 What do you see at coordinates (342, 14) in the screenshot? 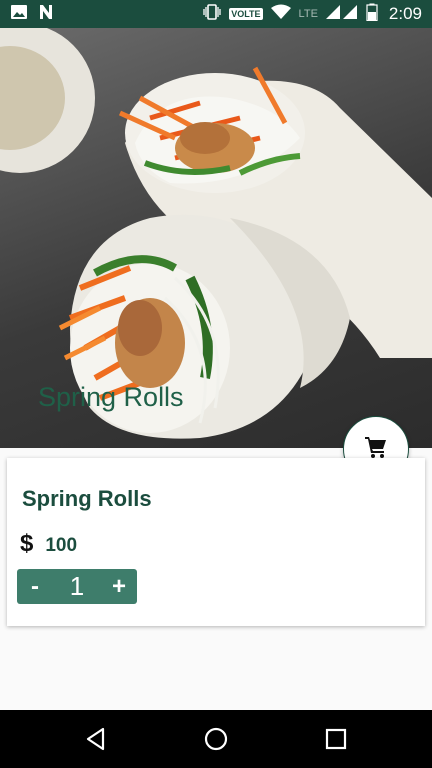
I see `signal-icon` at bounding box center [342, 14].